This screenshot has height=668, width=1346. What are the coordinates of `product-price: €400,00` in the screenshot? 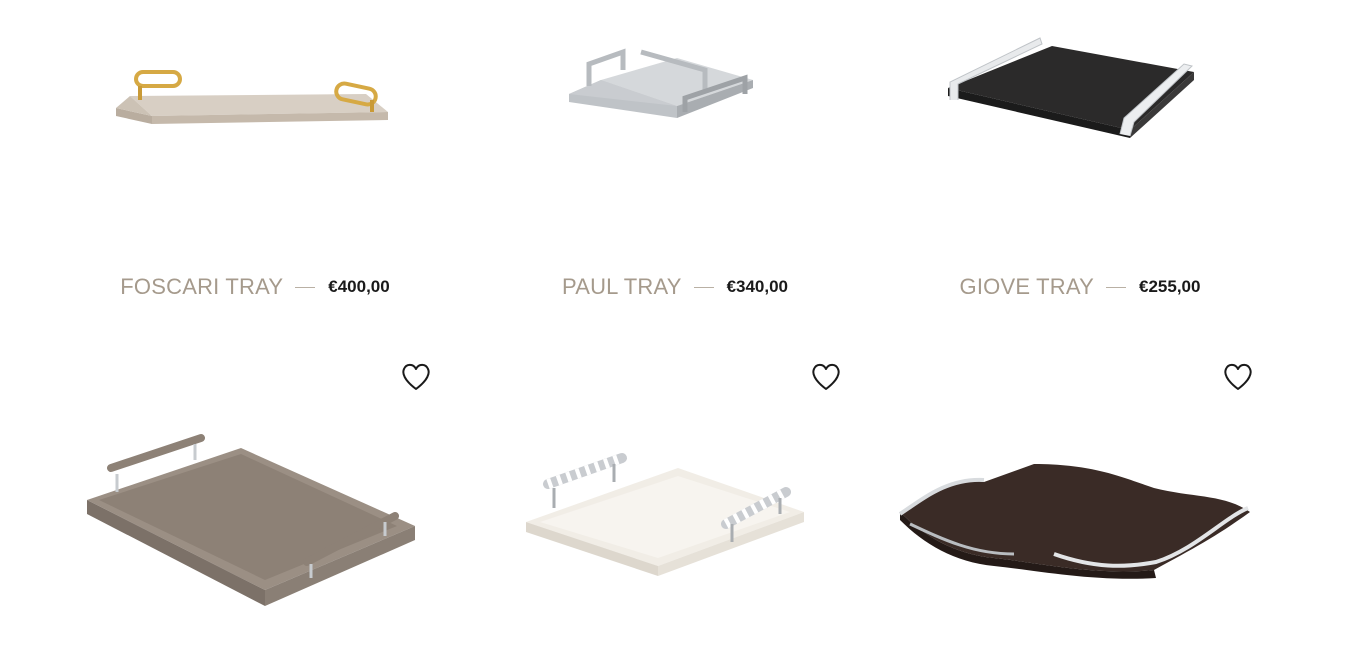 It's located at (359, 286).